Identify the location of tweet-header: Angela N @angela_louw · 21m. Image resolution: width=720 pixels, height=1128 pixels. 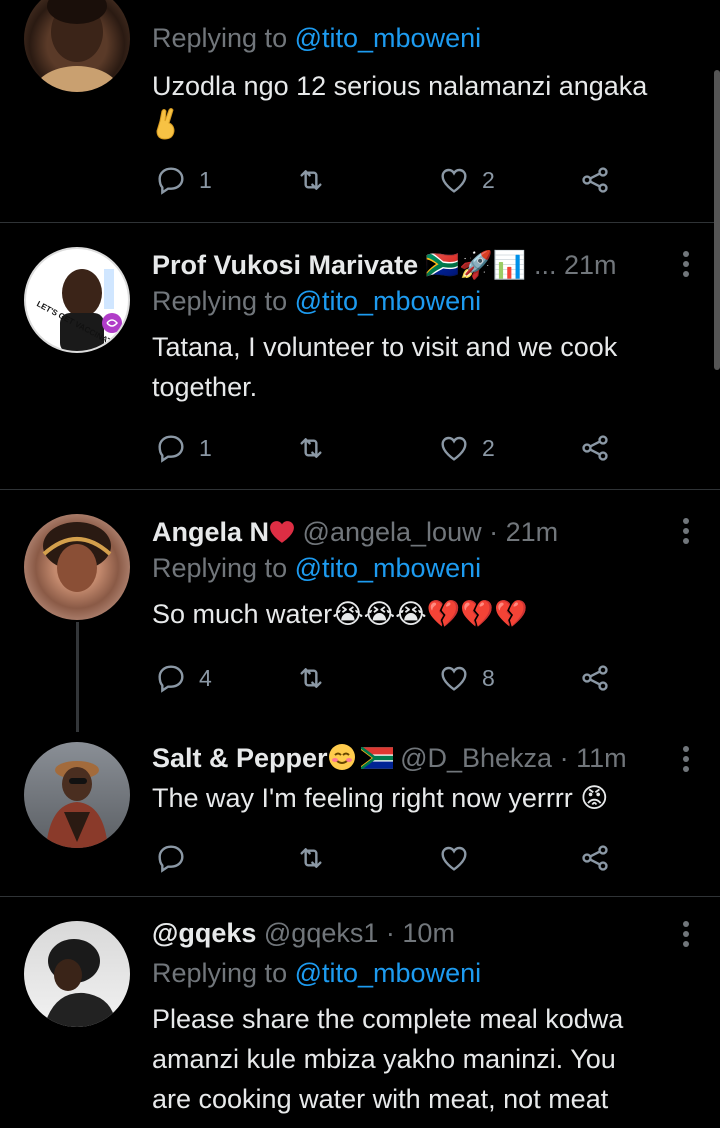
(406, 532).